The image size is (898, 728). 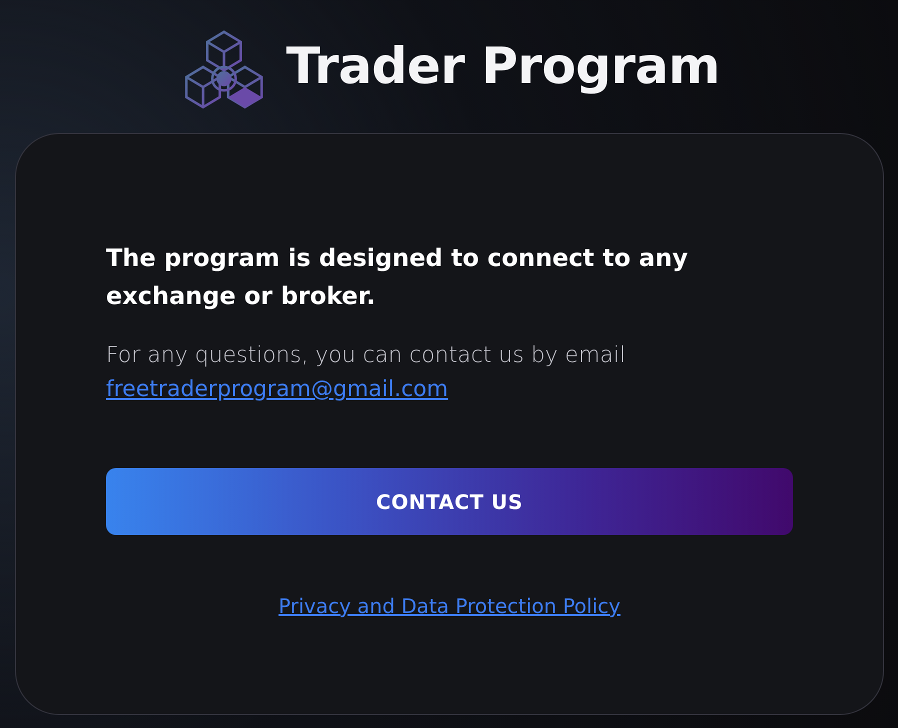 What do you see at coordinates (366, 356) in the screenshot?
I see `contact-text: For any questions, you can contact us by email` at bounding box center [366, 356].